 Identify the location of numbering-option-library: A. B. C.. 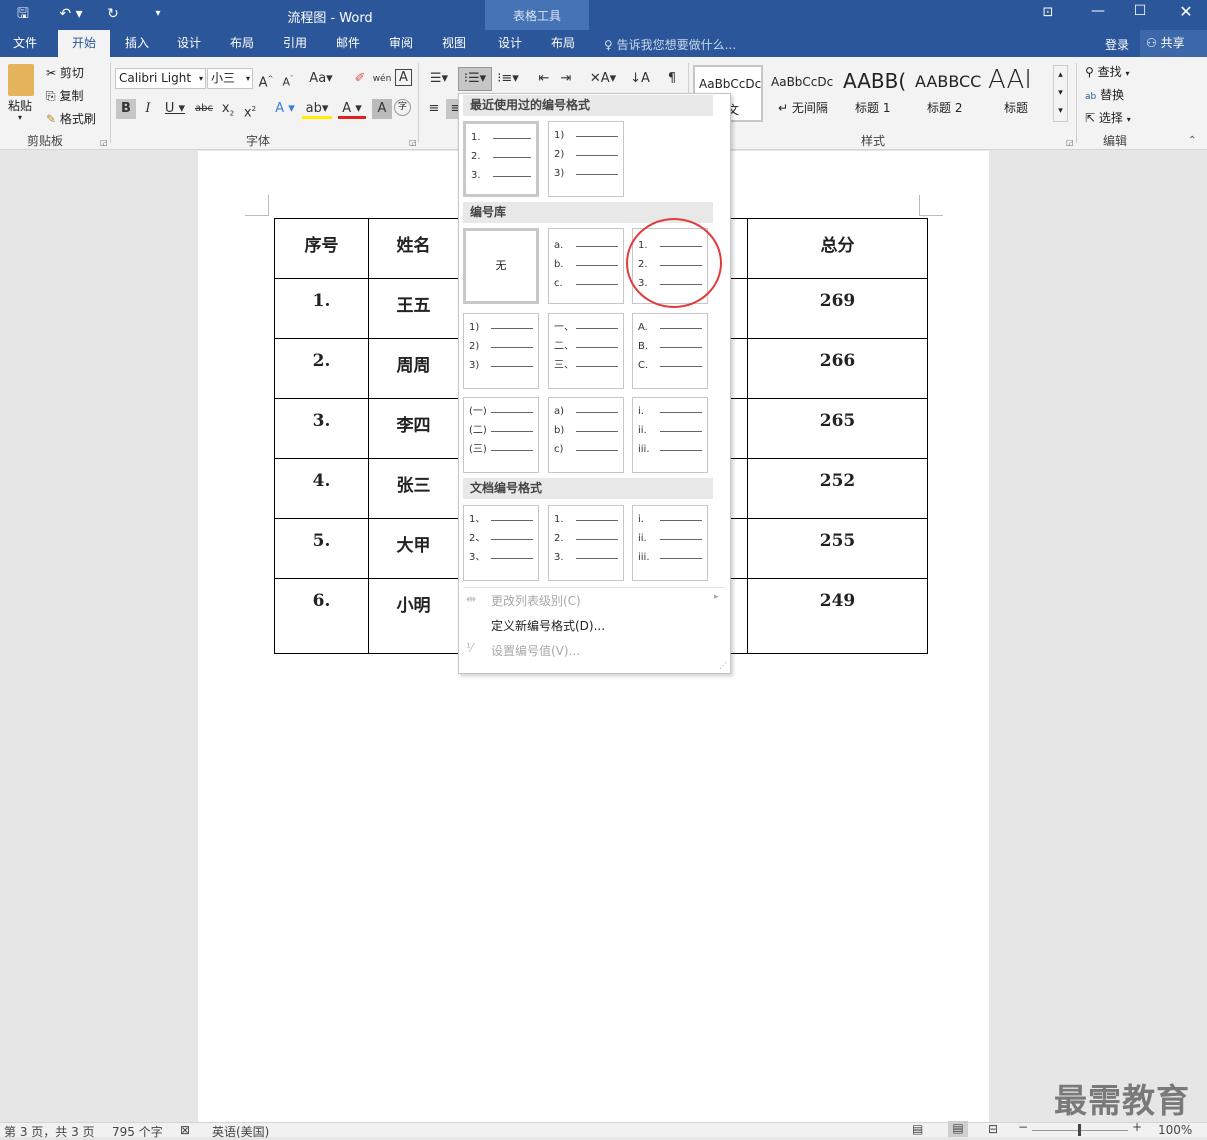
(670, 351).